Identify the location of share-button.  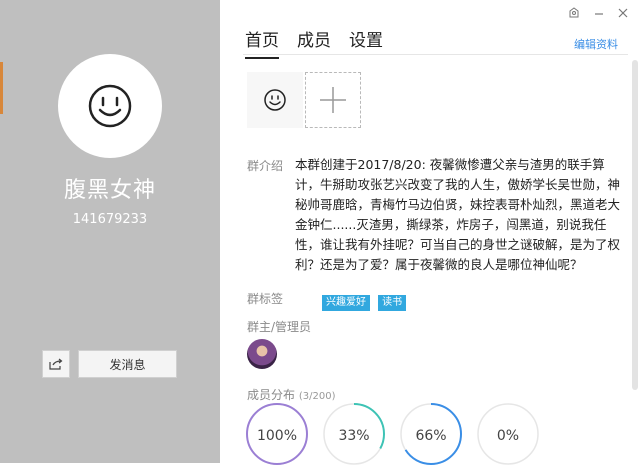
(56, 364).